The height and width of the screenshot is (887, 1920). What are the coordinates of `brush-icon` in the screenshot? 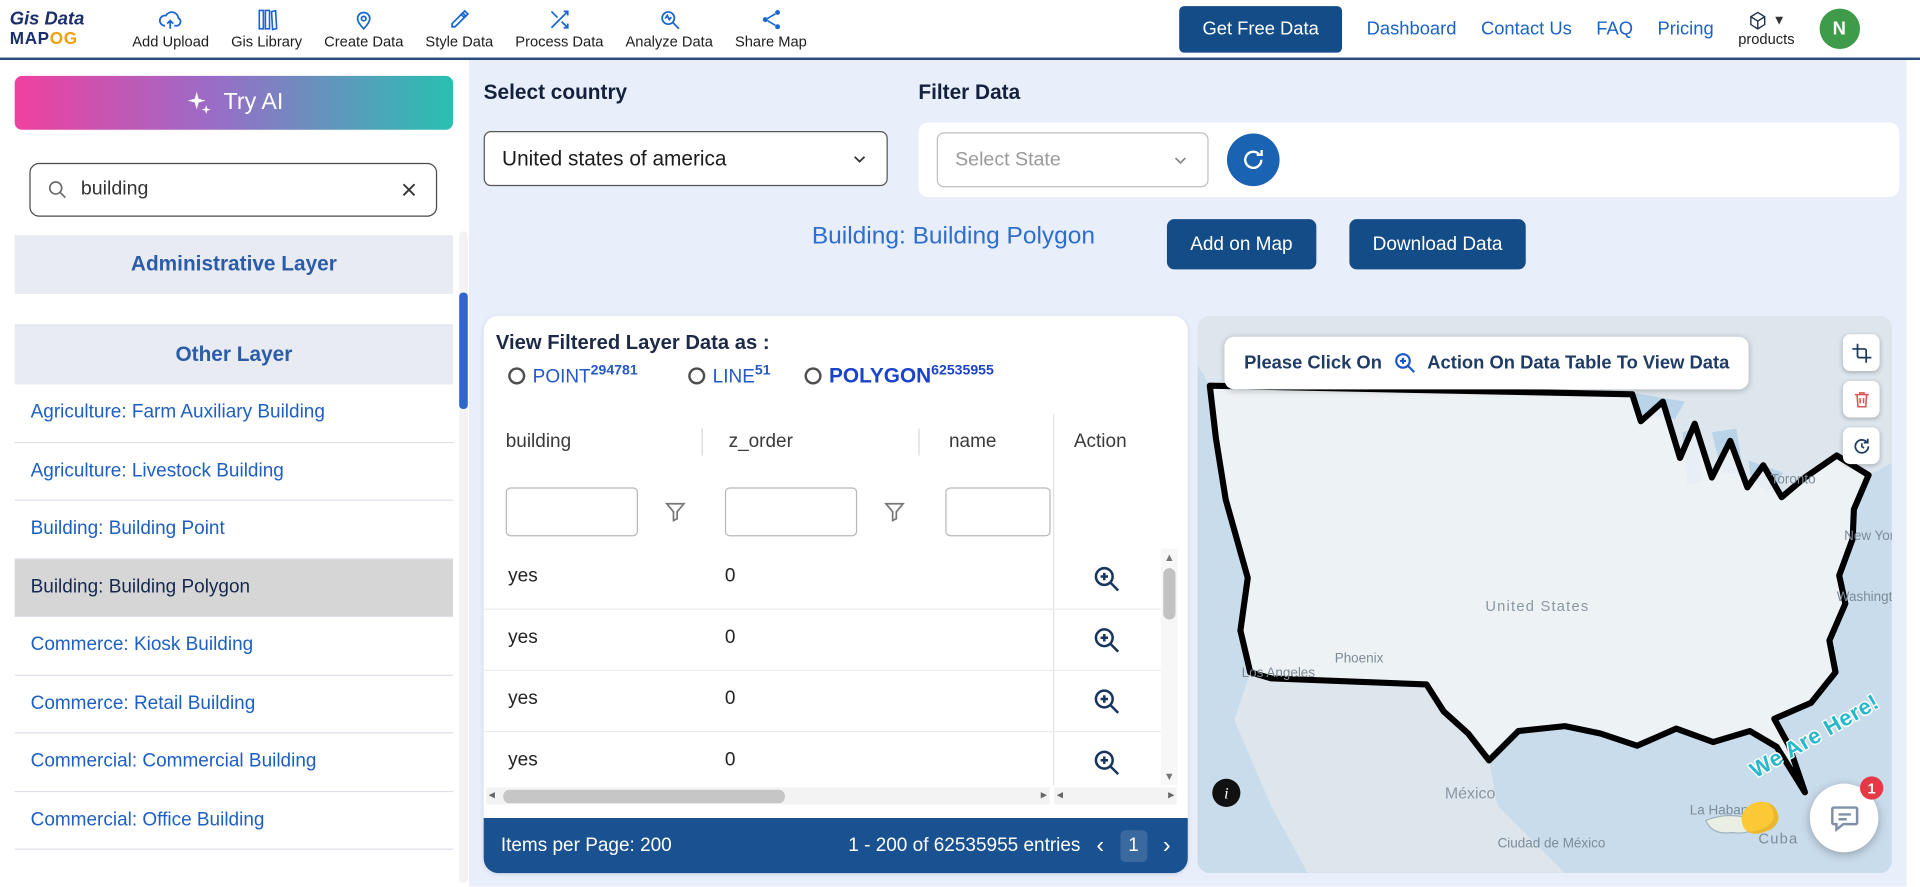 It's located at (460, 18).